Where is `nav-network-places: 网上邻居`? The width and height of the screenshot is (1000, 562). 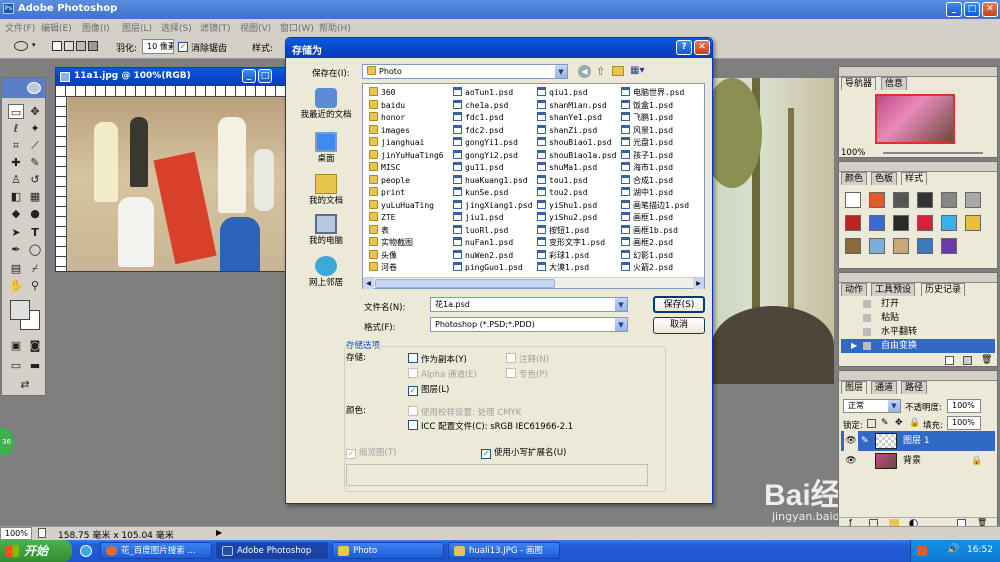
nav-network-places: 网上邻居 is located at coordinates (326, 272).